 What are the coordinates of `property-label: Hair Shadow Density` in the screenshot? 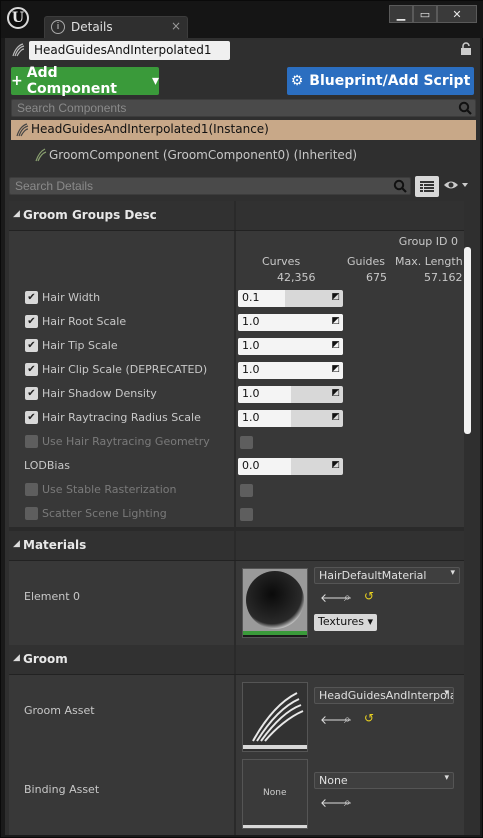 It's located at (99, 393).